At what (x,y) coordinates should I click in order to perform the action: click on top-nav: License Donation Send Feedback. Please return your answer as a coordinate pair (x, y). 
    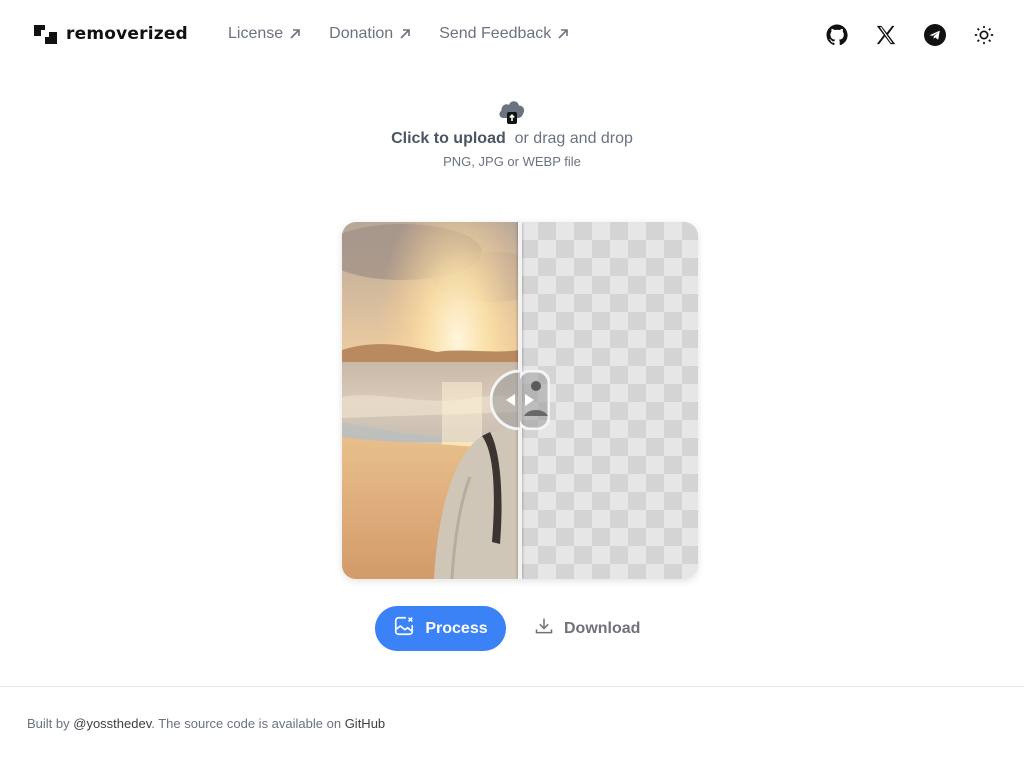
    Looking at the image, I should click on (398, 34).